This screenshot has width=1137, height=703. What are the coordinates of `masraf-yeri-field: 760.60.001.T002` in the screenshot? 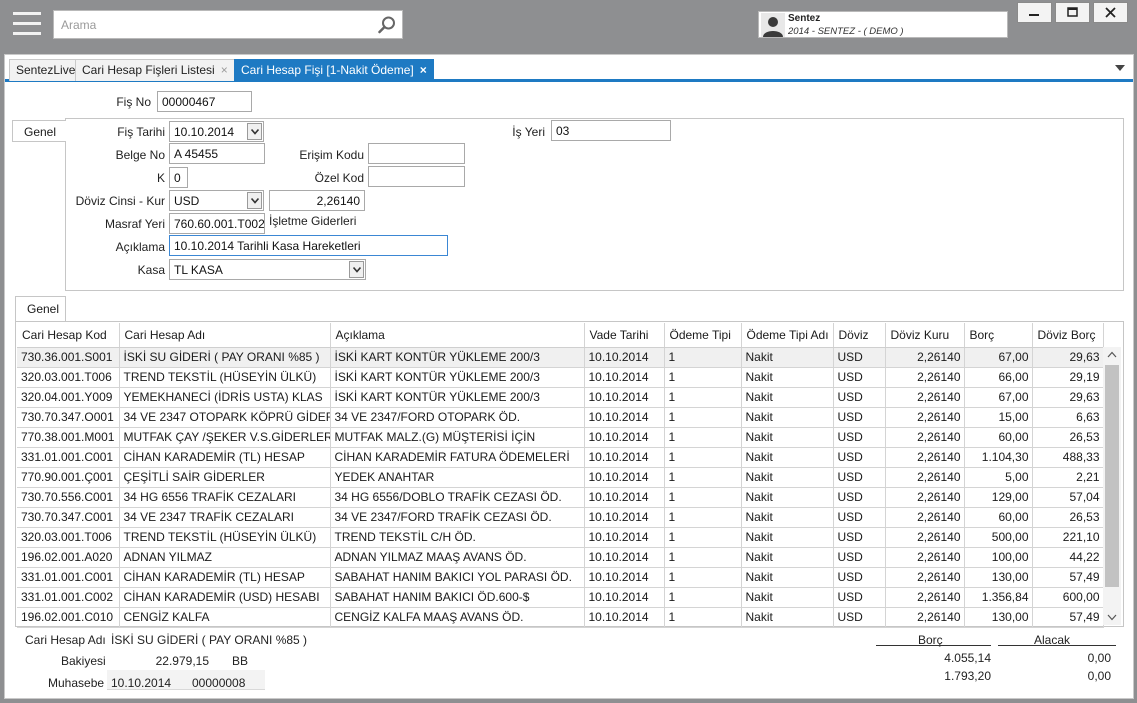 It's located at (217, 223).